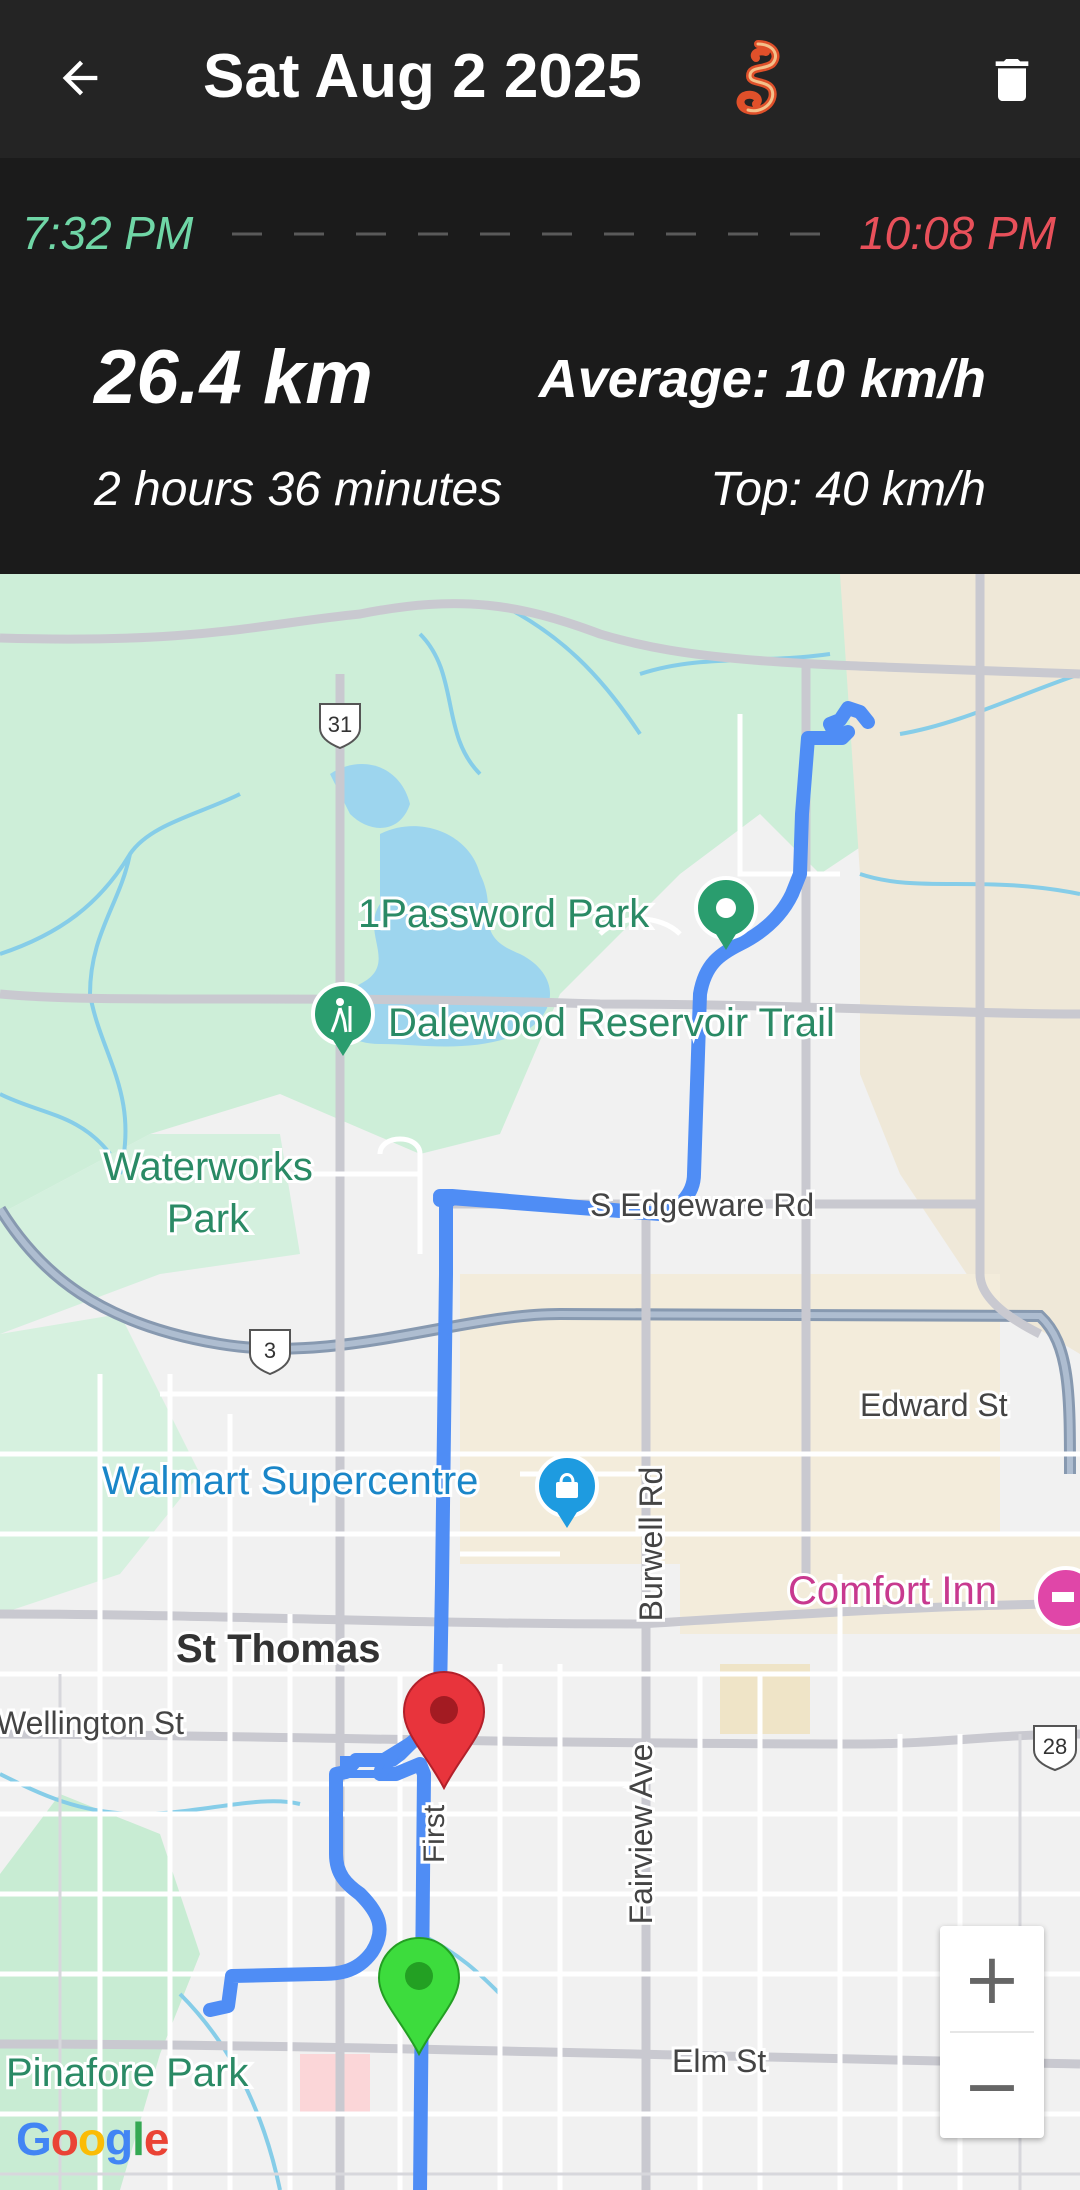 This screenshot has height=2190, width=1080. What do you see at coordinates (298, 489) in the screenshot?
I see `duration-value: 2 hours 36 minutes` at bounding box center [298, 489].